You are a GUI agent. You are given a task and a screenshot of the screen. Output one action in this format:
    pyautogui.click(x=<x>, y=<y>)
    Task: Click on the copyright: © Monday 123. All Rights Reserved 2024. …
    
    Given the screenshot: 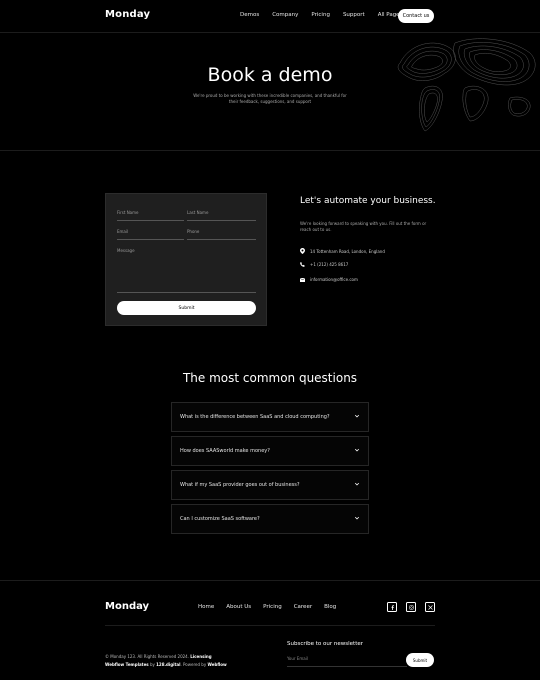 What is the action you would take?
    pyautogui.click(x=166, y=661)
    